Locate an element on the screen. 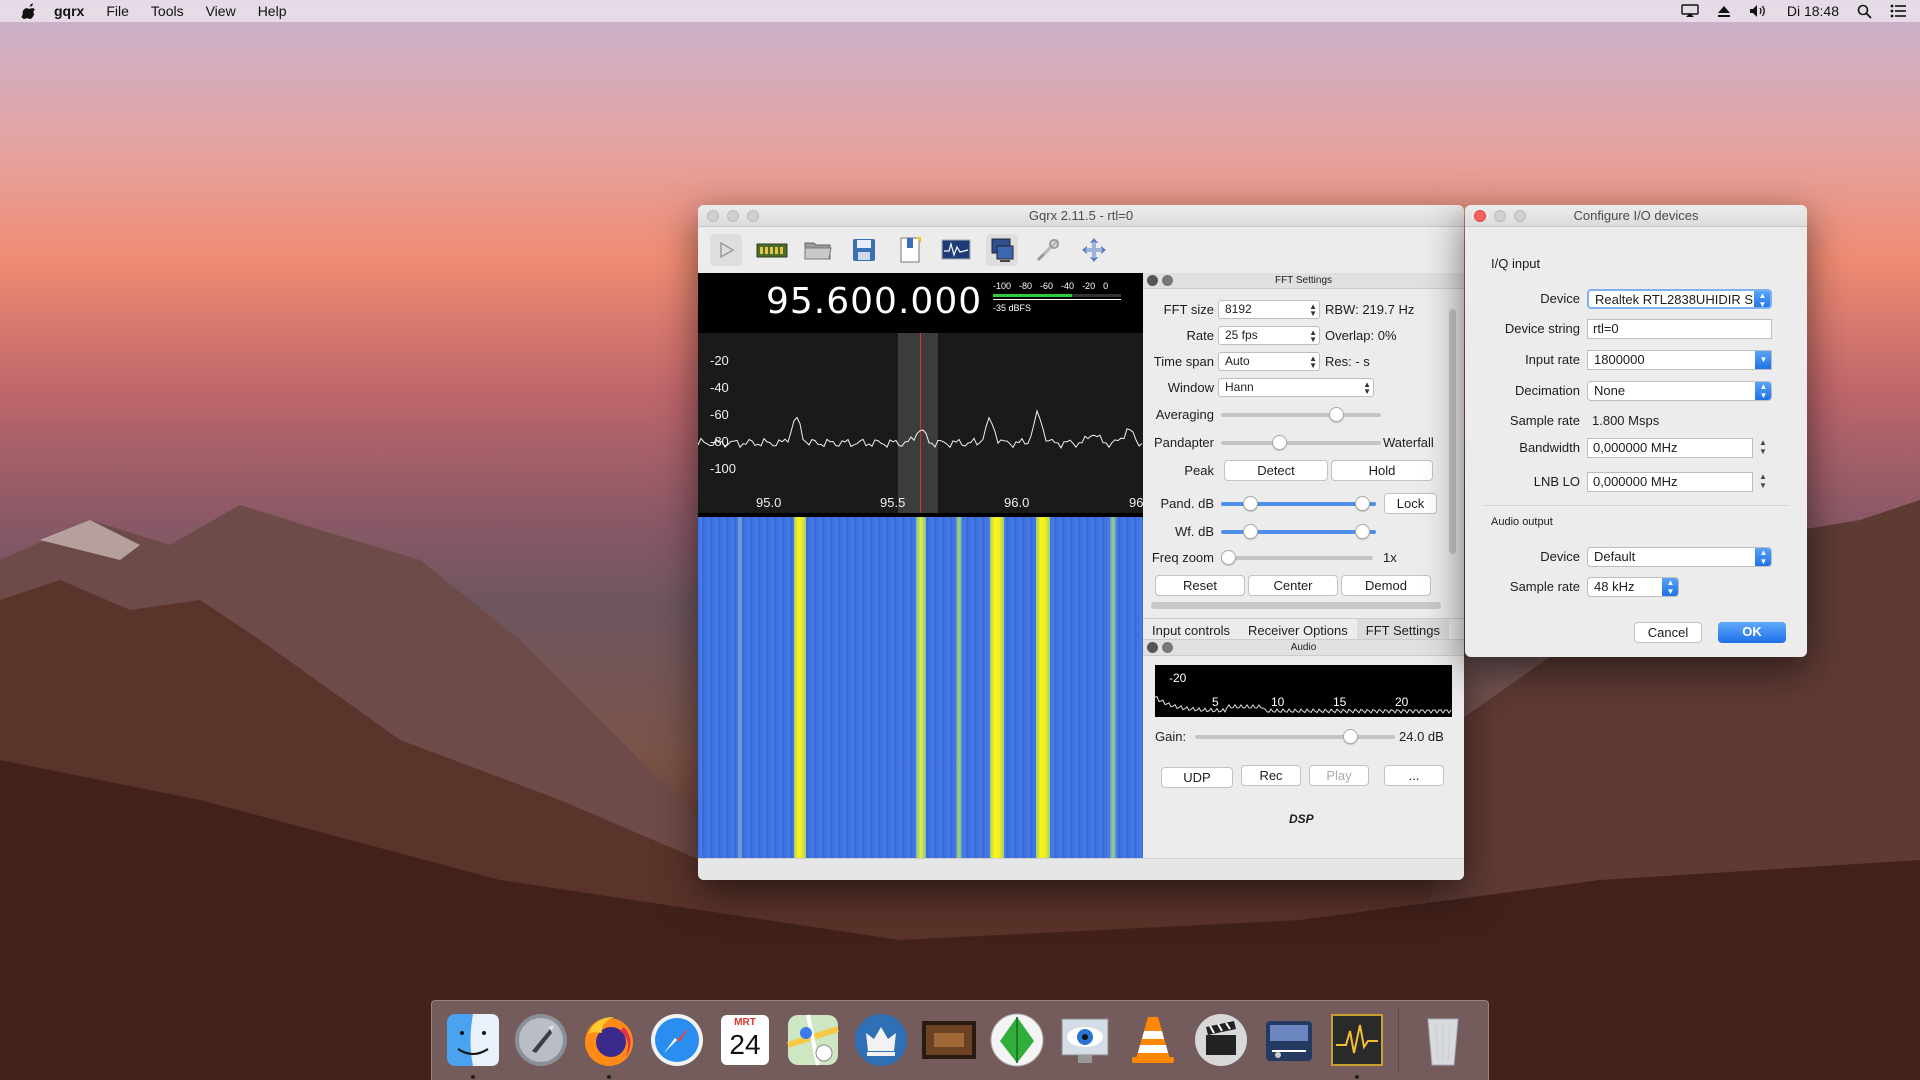 Image resolution: width=1920 pixels, height=1080 pixels. waterfall-display is located at coordinates (920, 687).